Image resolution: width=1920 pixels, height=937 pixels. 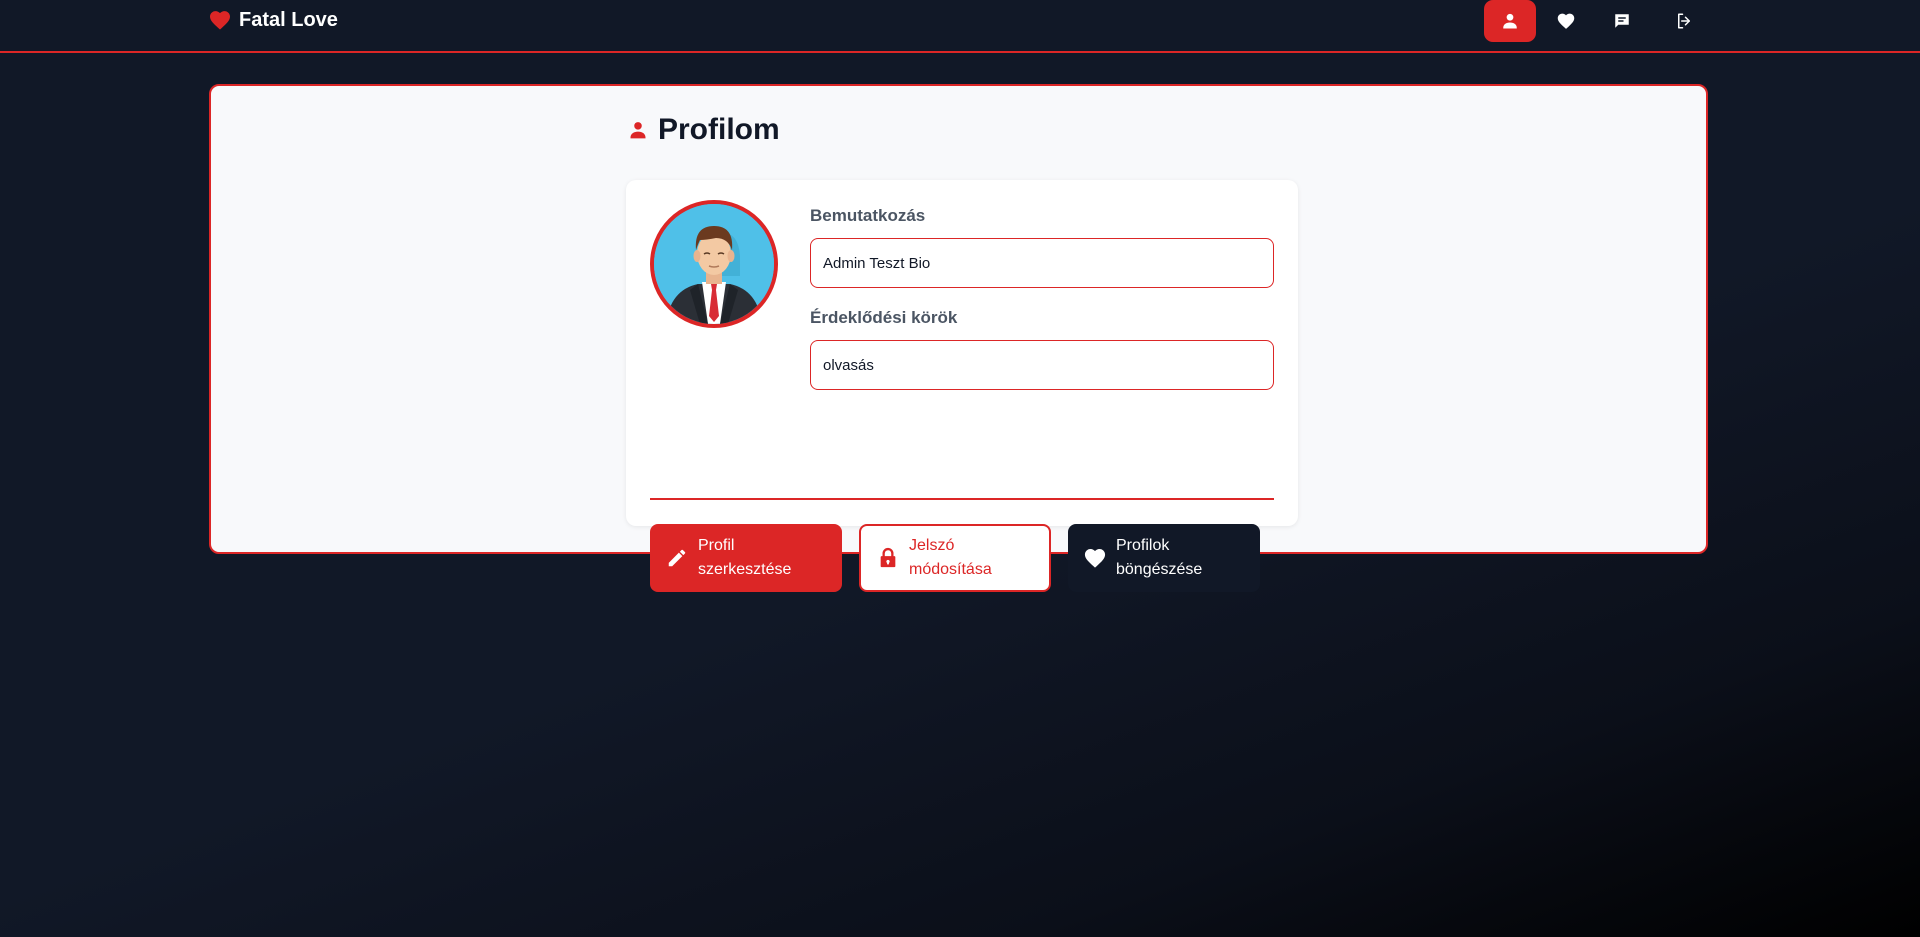 What do you see at coordinates (950, 557) in the screenshot?
I see `change-password-label: Jelszó módosítása` at bounding box center [950, 557].